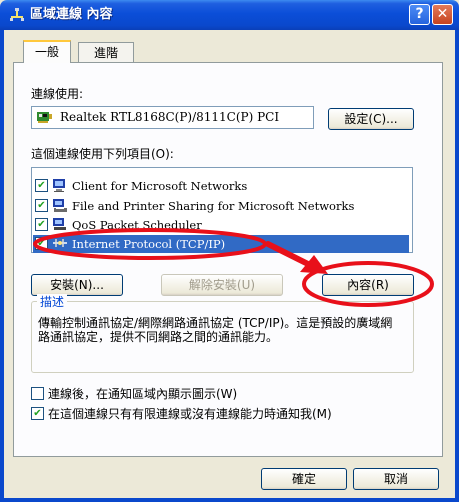  I want to click on window-title: 區域連線 內容, so click(71, 14).